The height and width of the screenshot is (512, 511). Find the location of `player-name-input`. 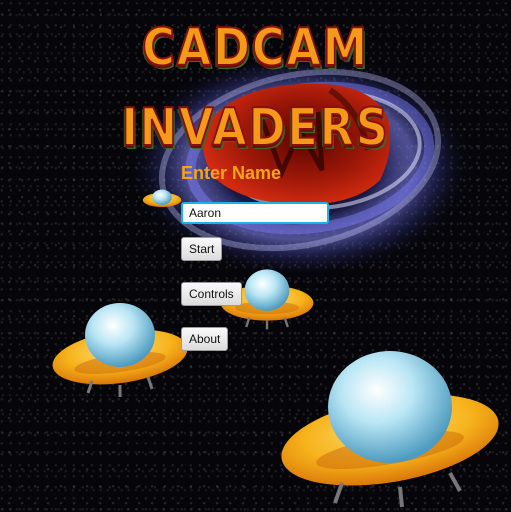

player-name-input is located at coordinates (255, 213).